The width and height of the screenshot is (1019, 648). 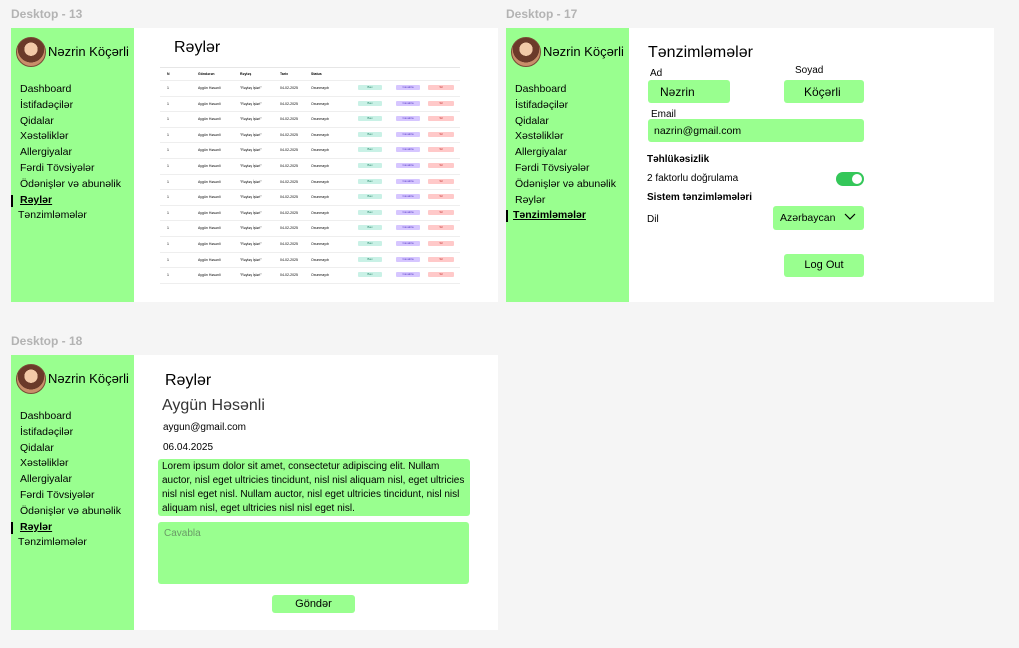 I want to click on first-name-value: Nəzrin, so click(x=677, y=92).